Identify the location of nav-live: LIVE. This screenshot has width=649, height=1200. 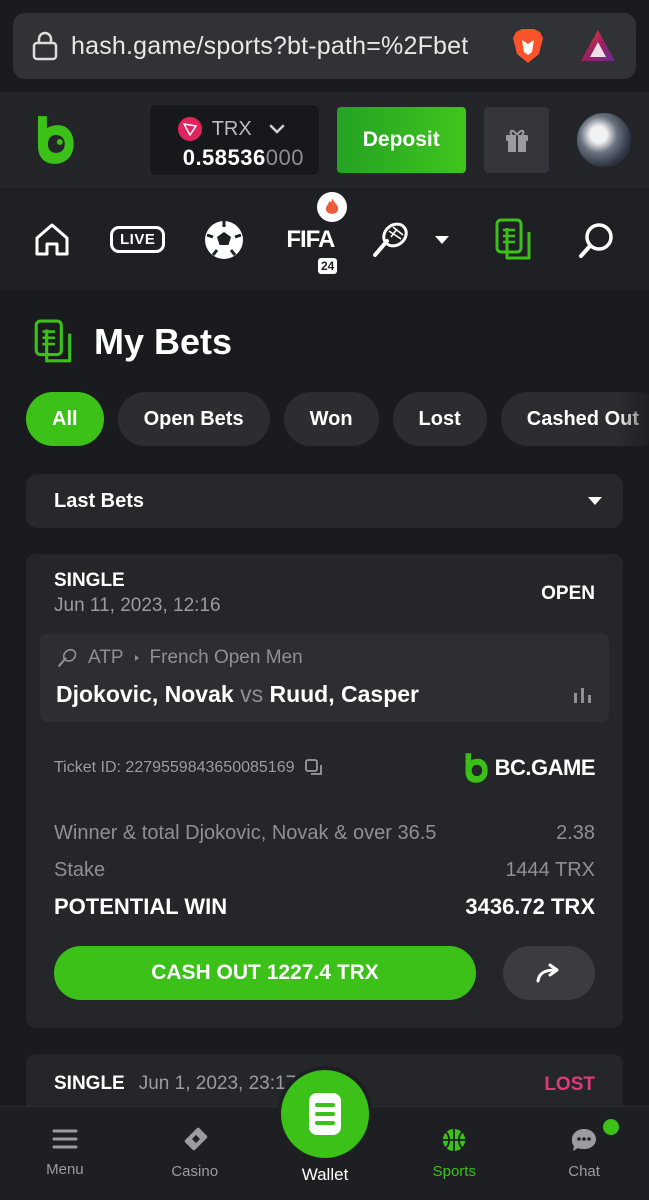
(138, 240).